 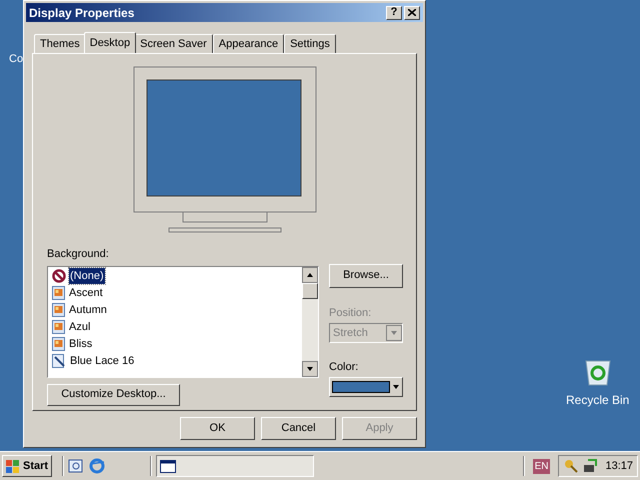 What do you see at coordinates (97, 466) in the screenshot?
I see `browser-icon` at bounding box center [97, 466].